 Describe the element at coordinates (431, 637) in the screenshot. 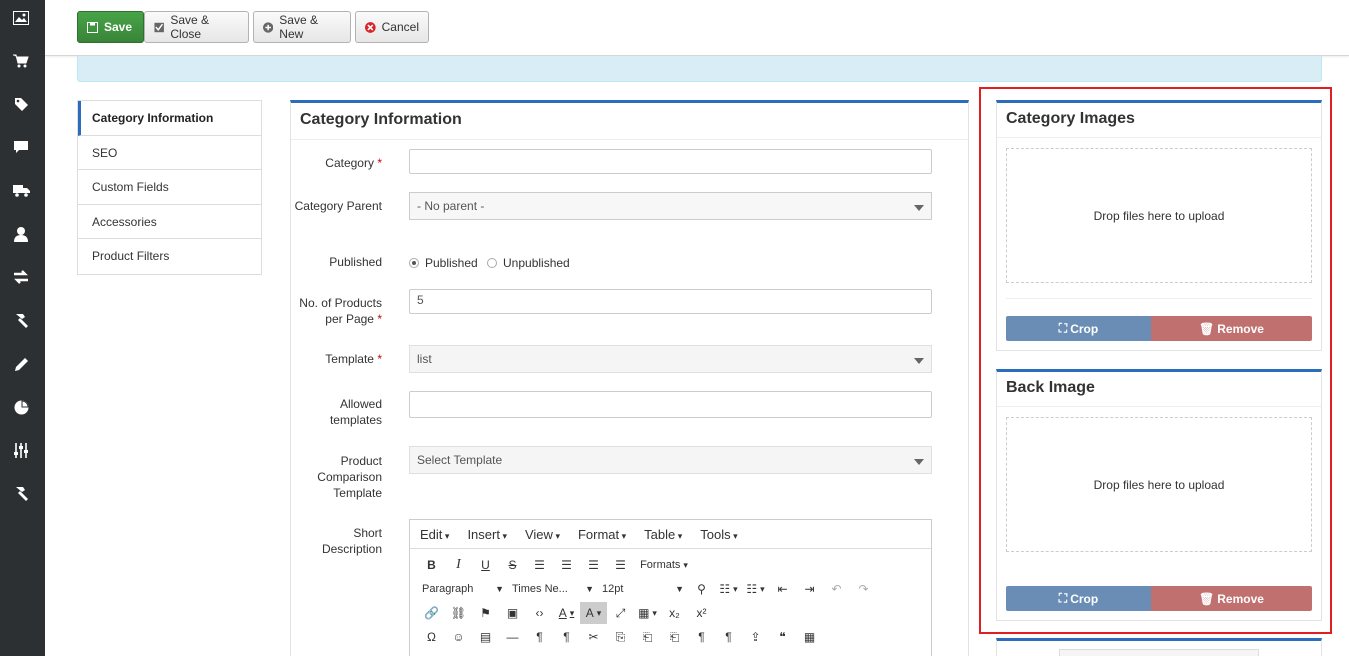

I see `special-char-icon: Ω` at that location.